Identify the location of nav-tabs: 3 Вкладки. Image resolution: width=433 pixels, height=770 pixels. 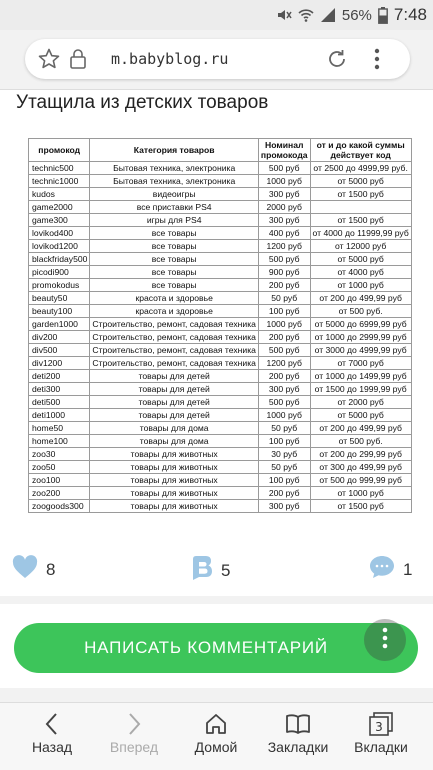
(381, 732).